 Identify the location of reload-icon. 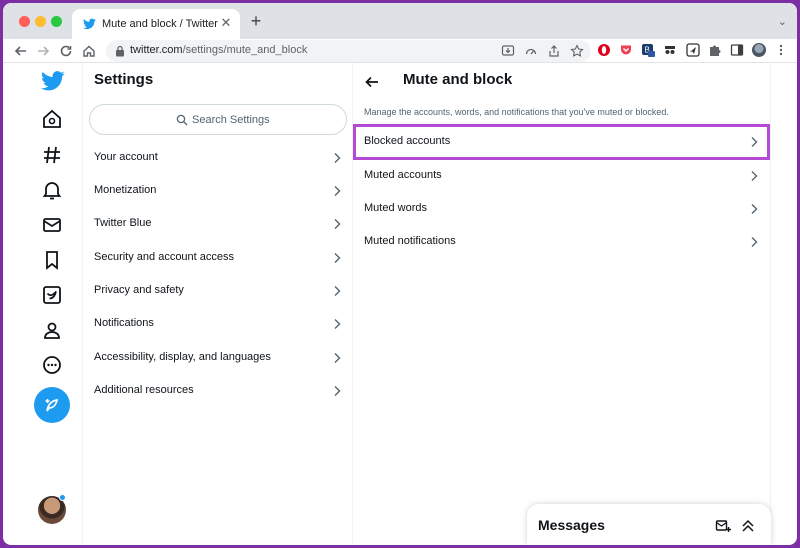
(66, 51).